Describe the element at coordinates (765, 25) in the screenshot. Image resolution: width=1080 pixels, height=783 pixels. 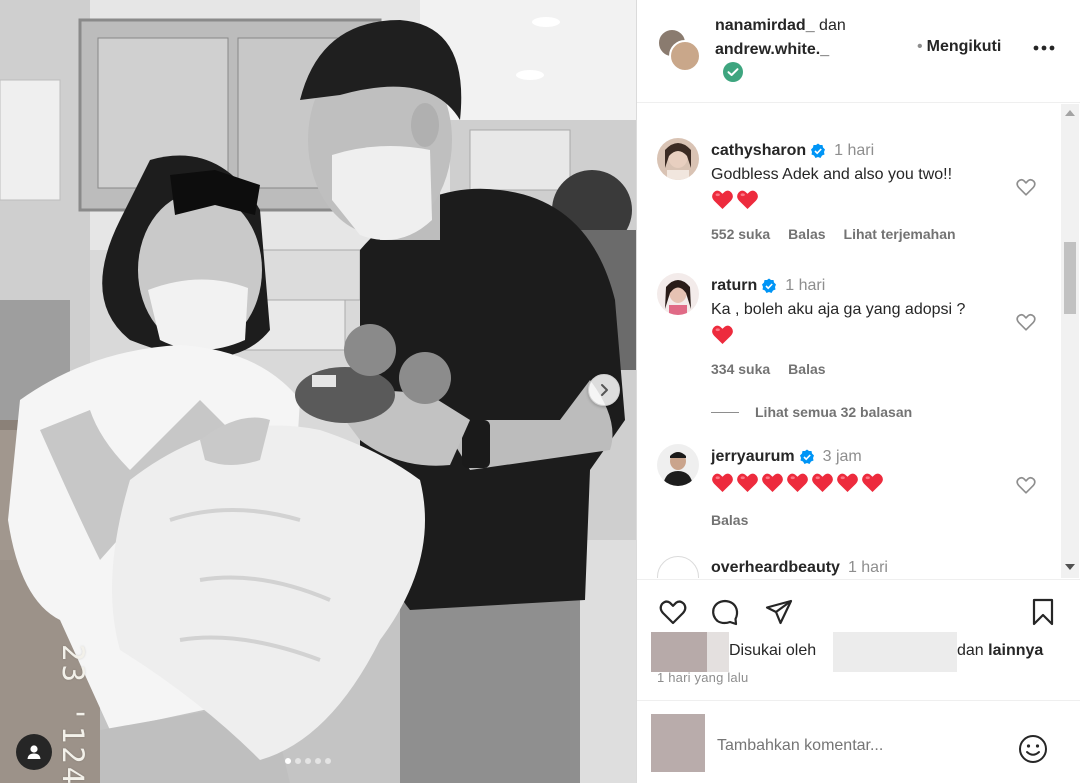
I see `author-link-1: nanamirdad_` at that location.